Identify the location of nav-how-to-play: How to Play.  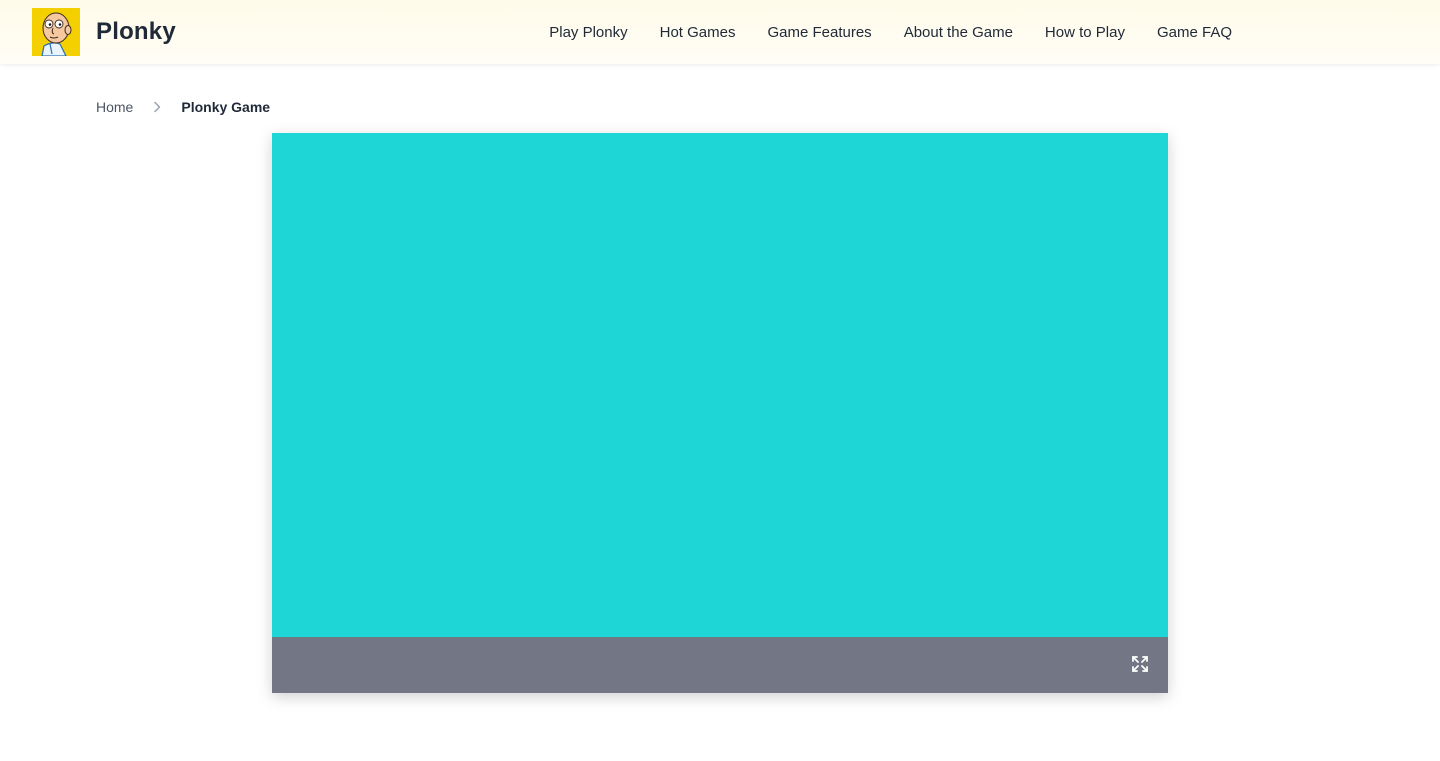
(1085, 32).